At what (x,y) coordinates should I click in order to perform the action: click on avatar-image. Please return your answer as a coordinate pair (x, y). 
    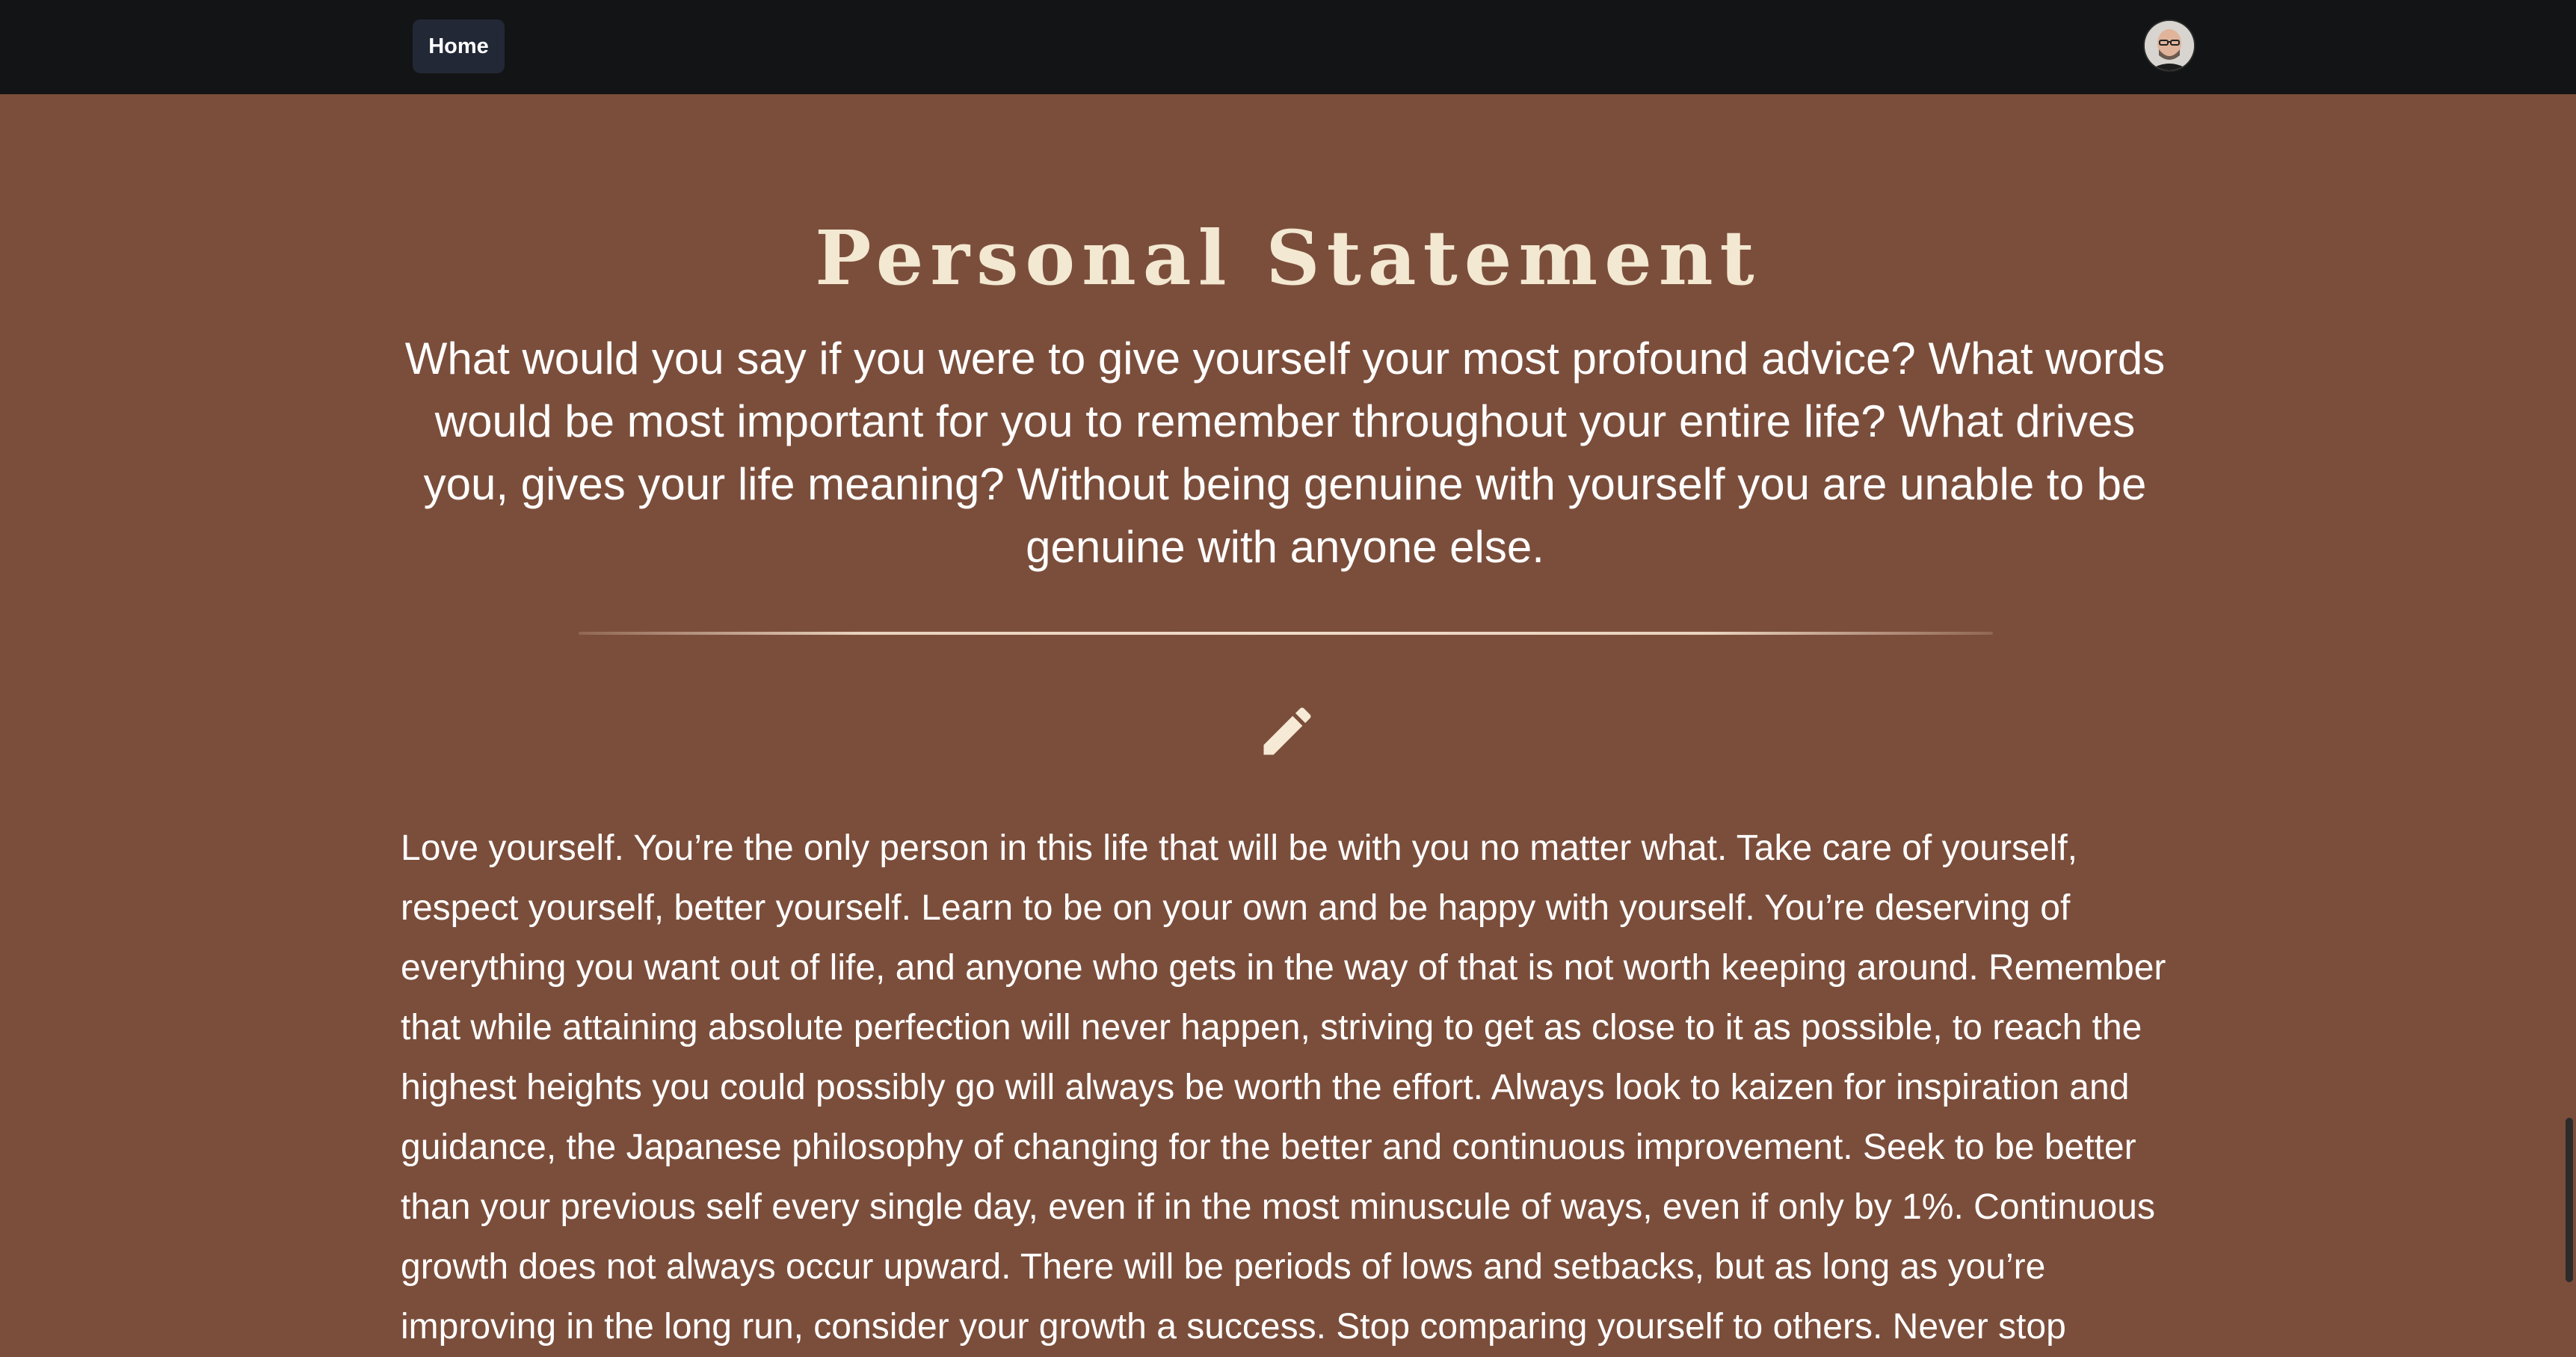
    Looking at the image, I should click on (2169, 45).